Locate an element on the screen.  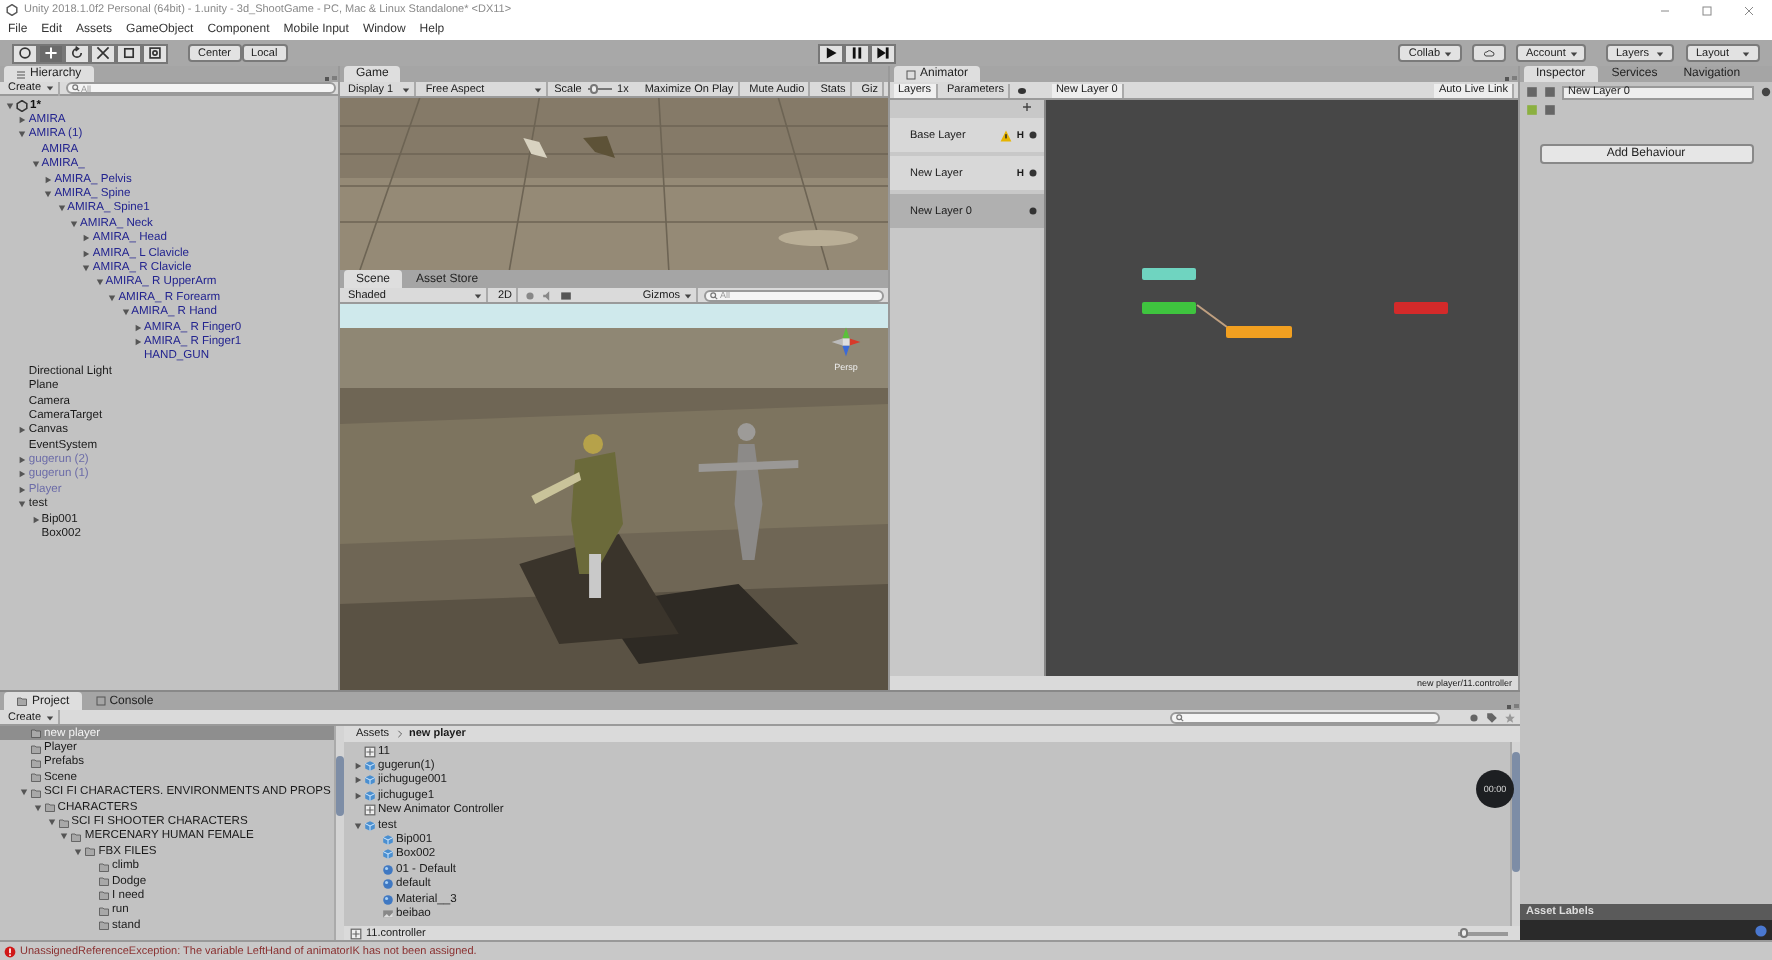
plus-icon is located at coordinates (1027, 107).